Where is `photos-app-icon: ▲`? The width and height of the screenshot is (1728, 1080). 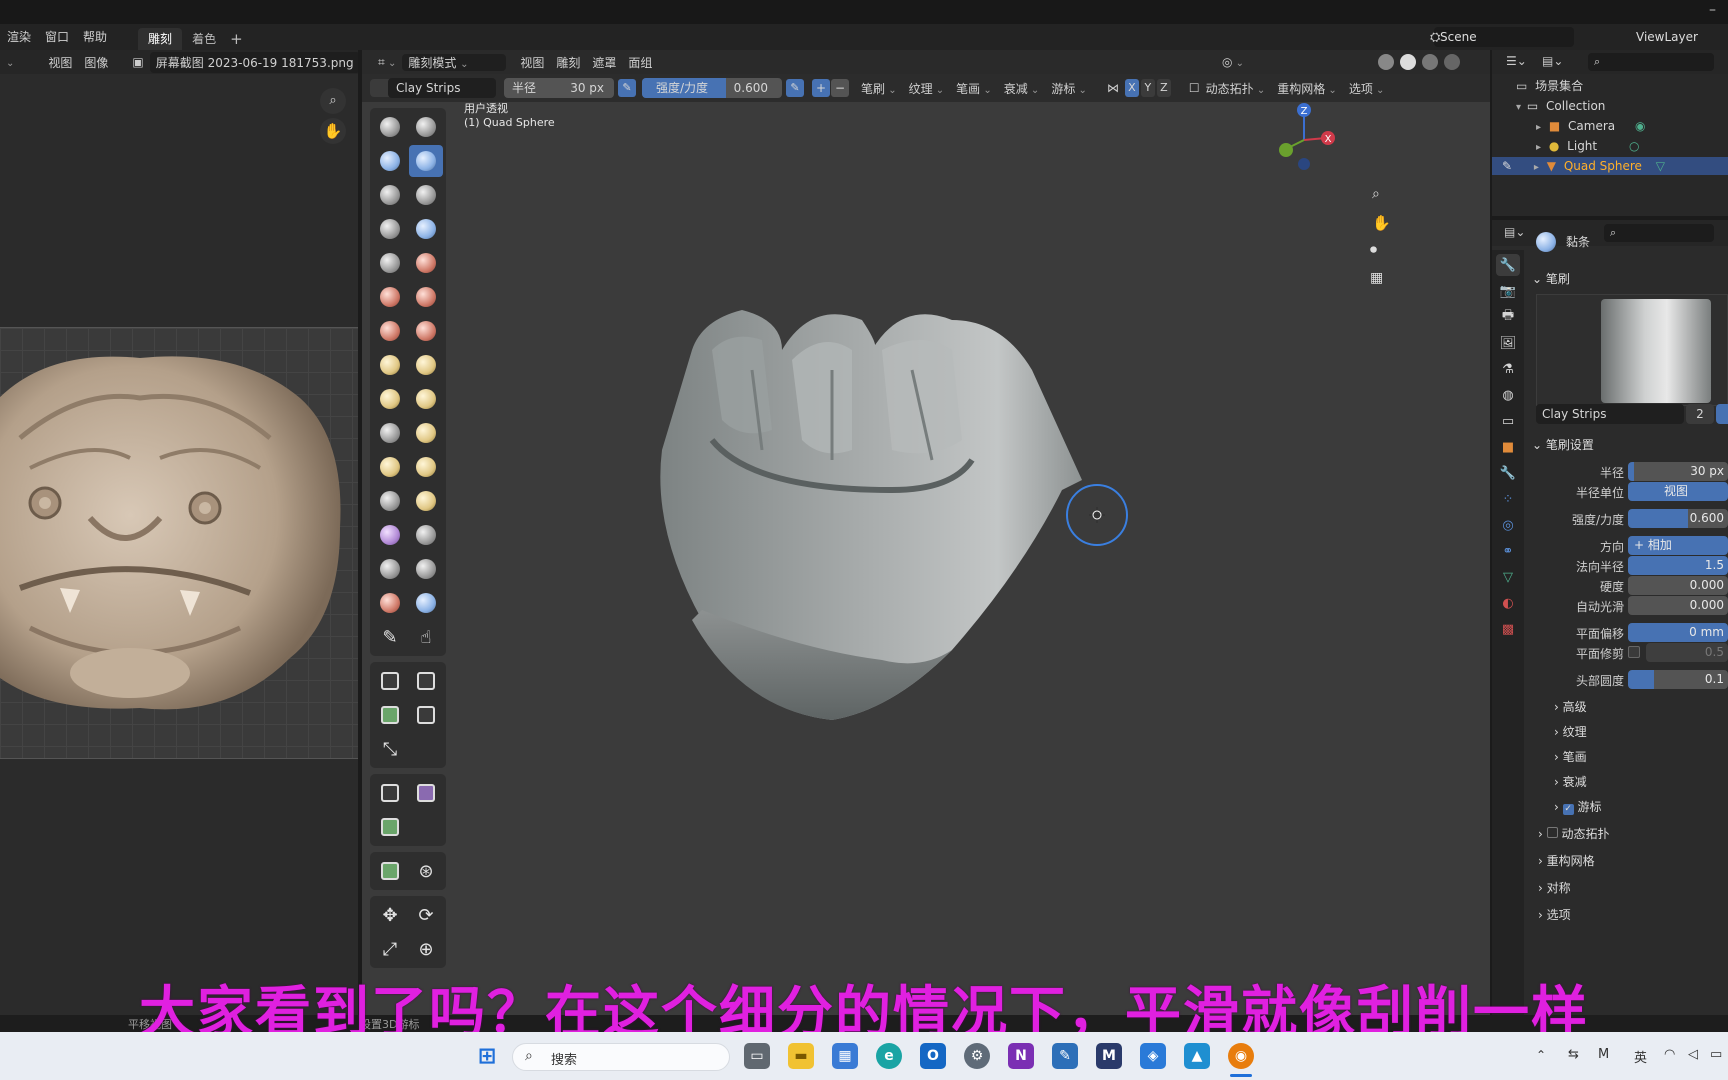 photos-app-icon: ▲ is located at coordinates (1197, 1056).